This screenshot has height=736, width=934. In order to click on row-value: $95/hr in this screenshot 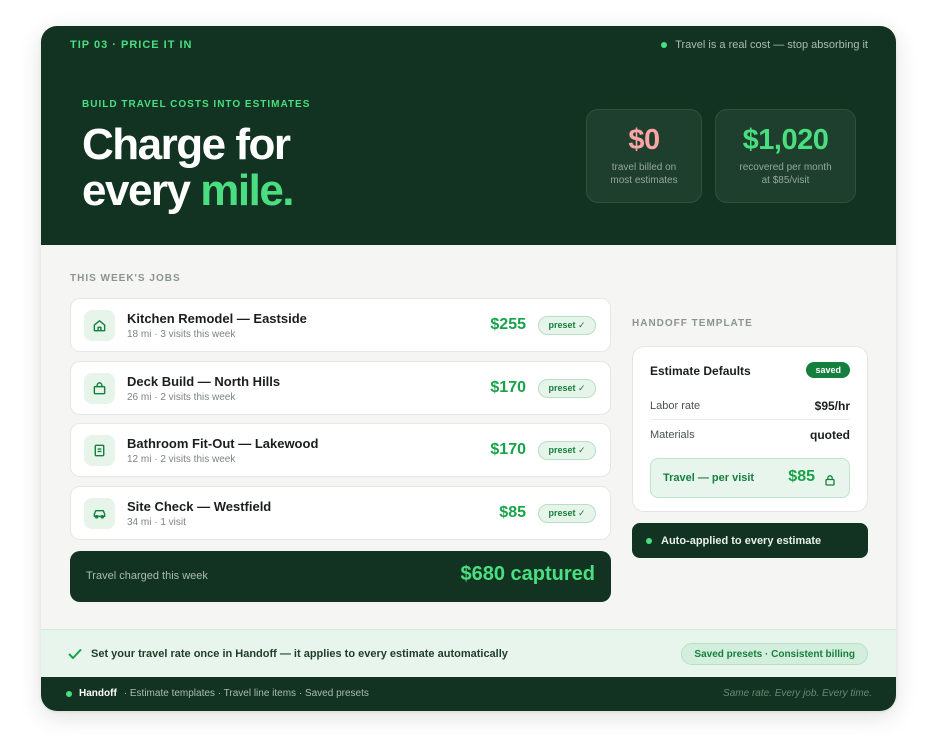, I will do `click(832, 405)`.